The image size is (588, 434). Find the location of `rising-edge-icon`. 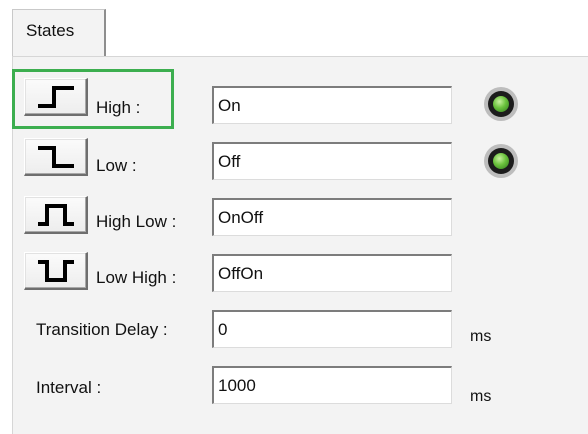

rising-edge-icon is located at coordinates (55, 96).